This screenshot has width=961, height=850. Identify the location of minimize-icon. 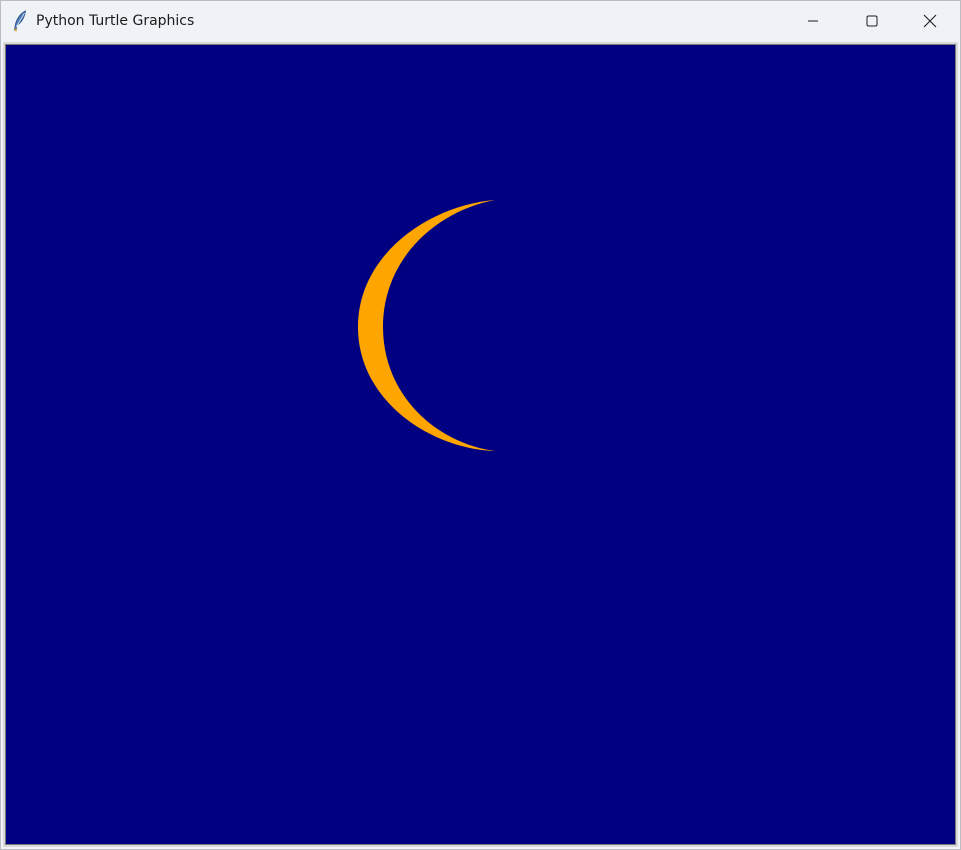
(813, 21).